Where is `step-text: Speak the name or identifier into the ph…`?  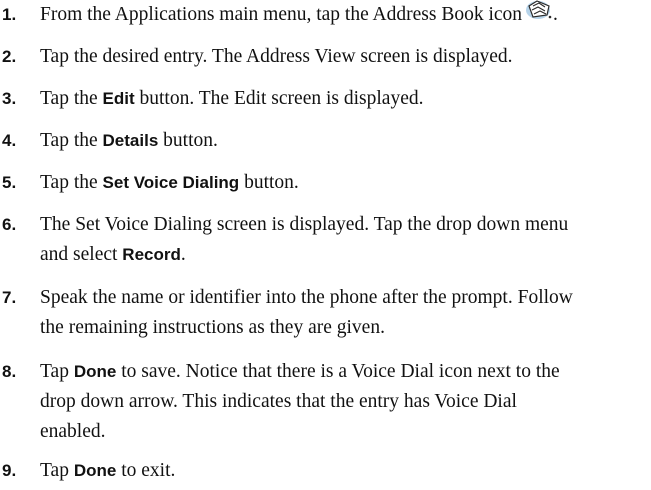 step-text: Speak the name or identifier into the ph… is located at coordinates (340, 313).